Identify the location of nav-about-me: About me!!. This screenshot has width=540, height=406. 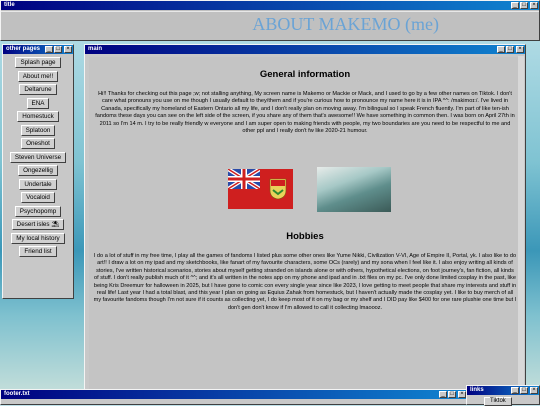
(38, 76).